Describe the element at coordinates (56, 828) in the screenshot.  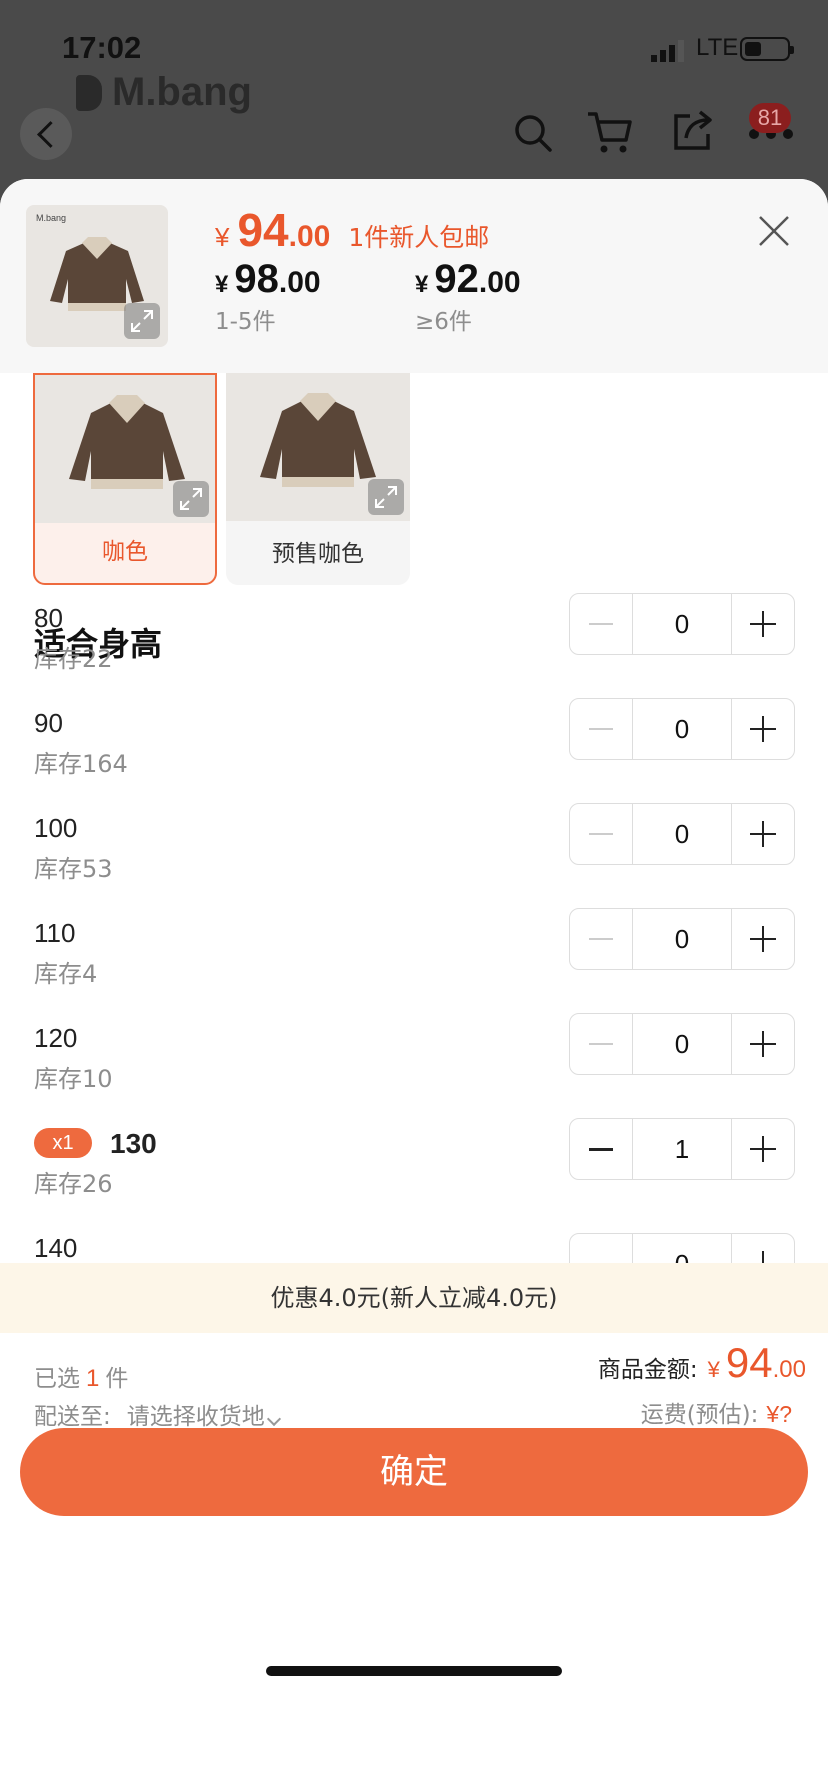
I see `size-label: 100` at that location.